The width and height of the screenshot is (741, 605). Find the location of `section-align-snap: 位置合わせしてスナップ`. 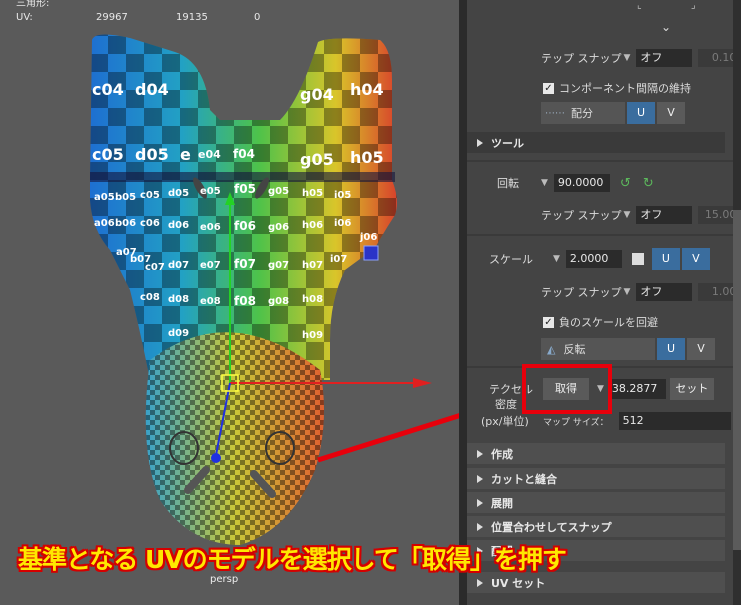

section-align-snap: 位置合わせしてスナップ is located at coordinates (596, 526).